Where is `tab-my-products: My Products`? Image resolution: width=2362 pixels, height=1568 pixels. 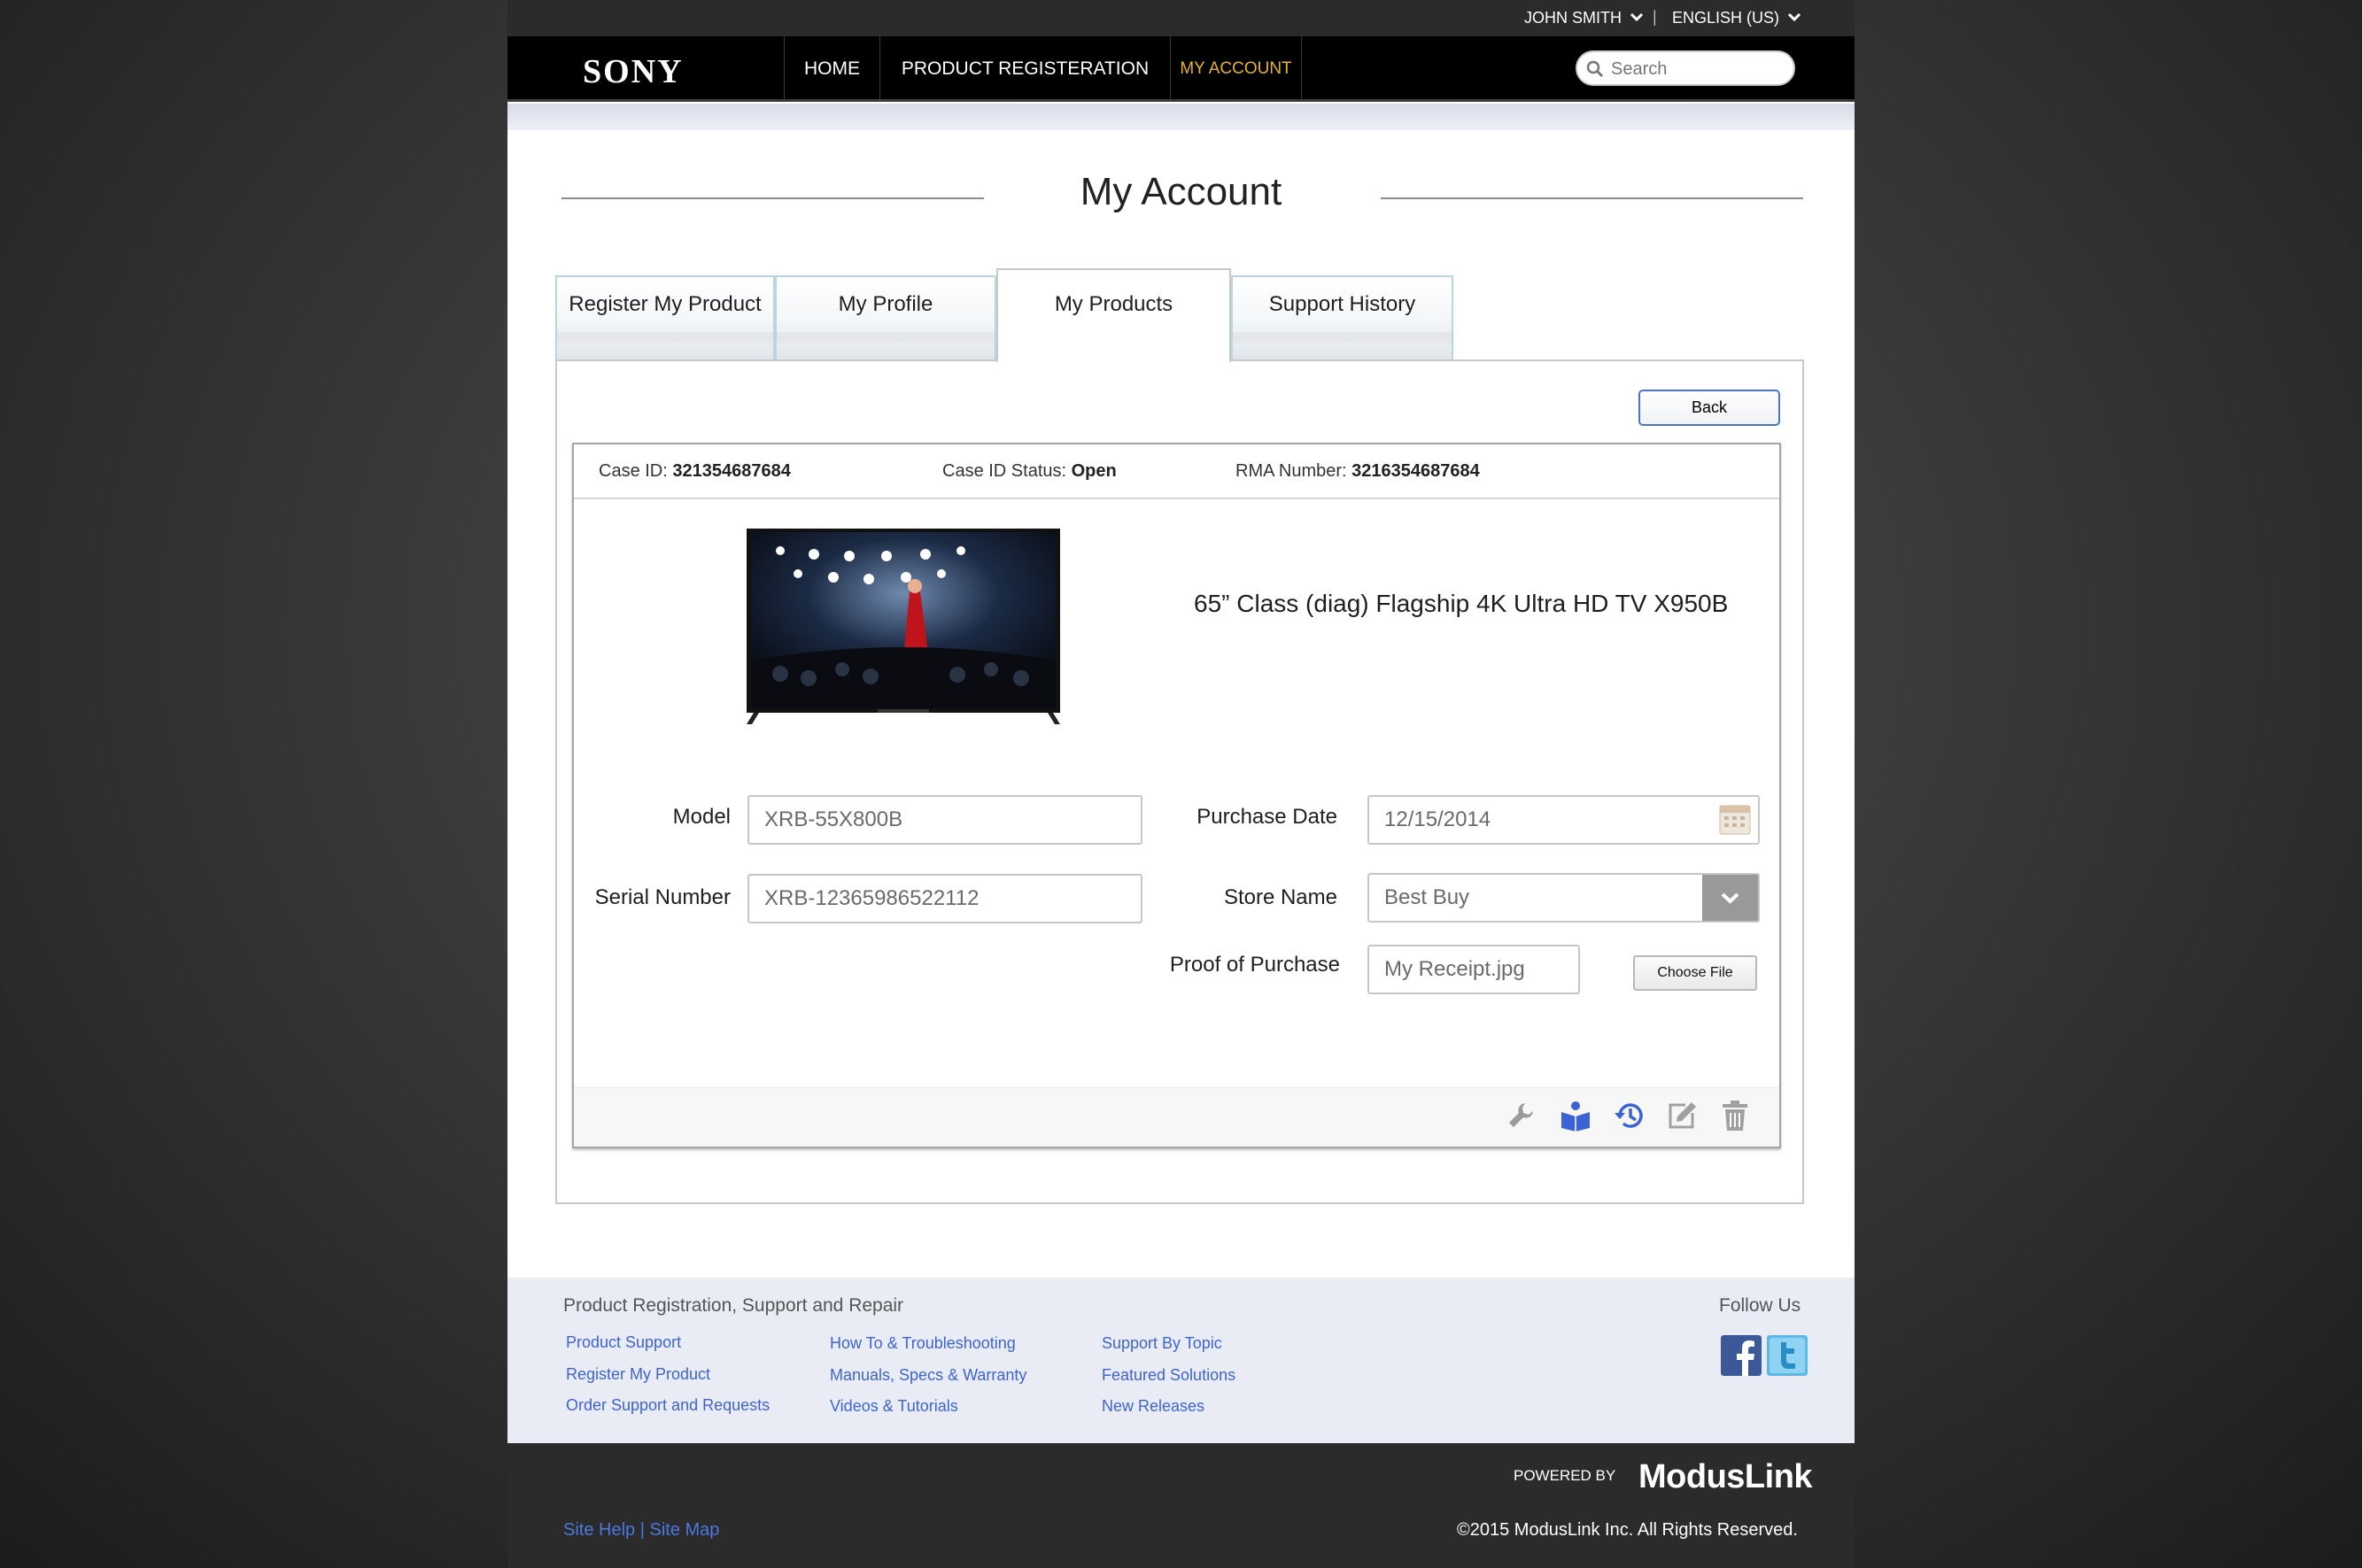 tab-my-products: My Products is located at coordinates (1114, 315).